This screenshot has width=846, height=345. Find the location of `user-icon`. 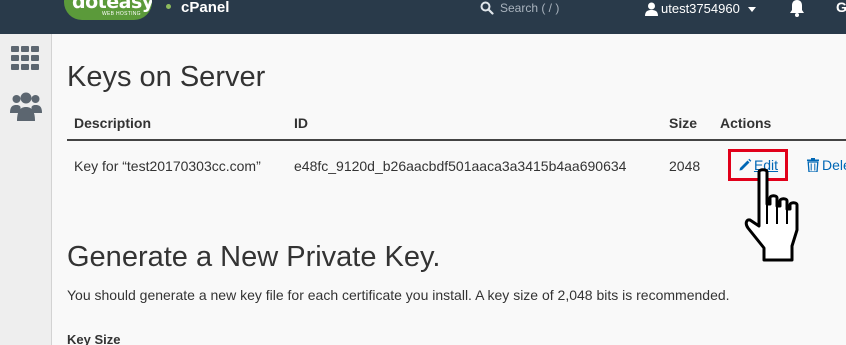

user-icon is located at coordinates (651, 9).